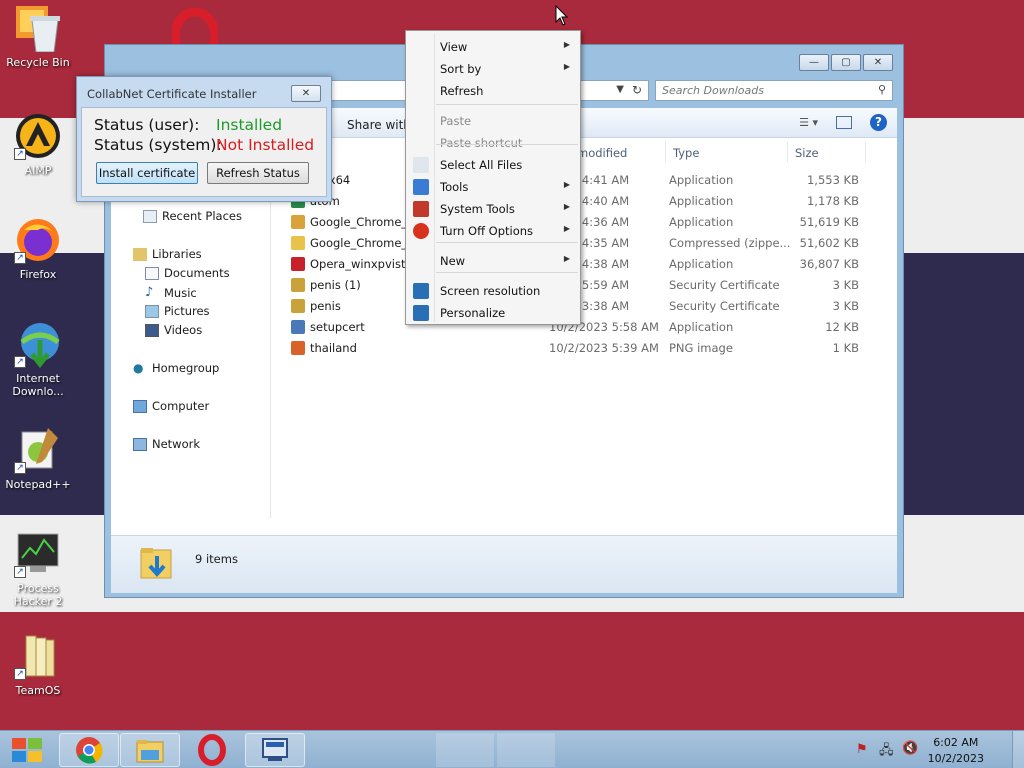 This screenshot has height=768, width=1024. What do you see at coordinates (701, 348) in the screenshot?
I see `file-type: PNG image` at bounding box center [701, 348].